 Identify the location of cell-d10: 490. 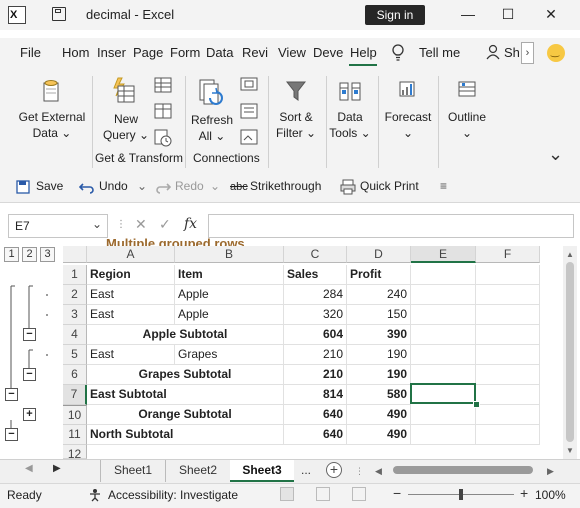
(379, 415).